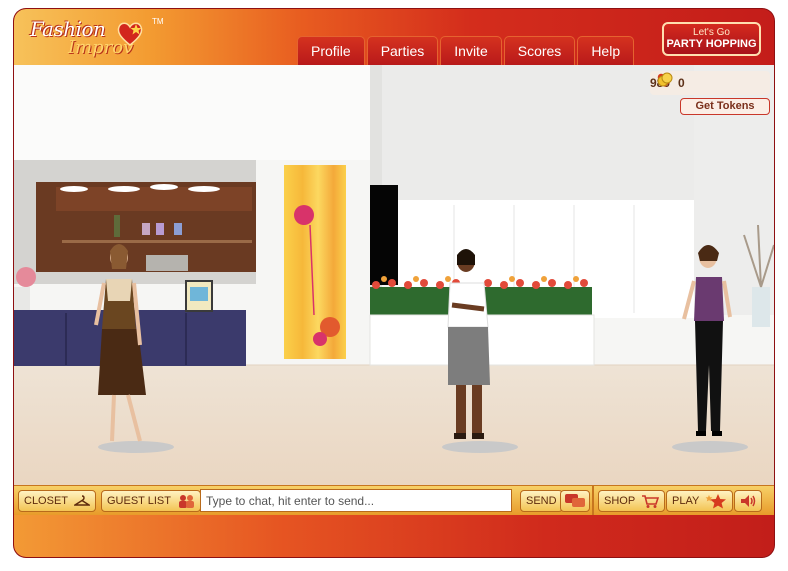 This screenshot has height=571, width=788. I want to click on shop-button: SHOP, so click(632, 501).